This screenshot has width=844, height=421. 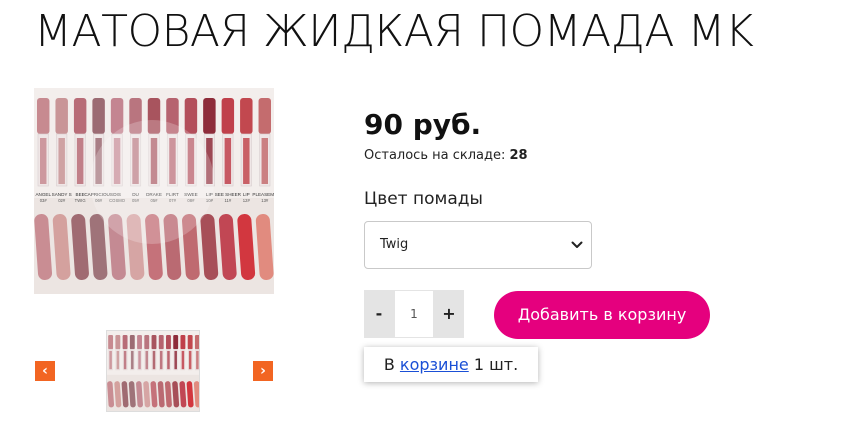 What do you see at coordinates (414, 314) in the screenshot?
I see `quantity-input: 1` at bounding box center [414, 314].